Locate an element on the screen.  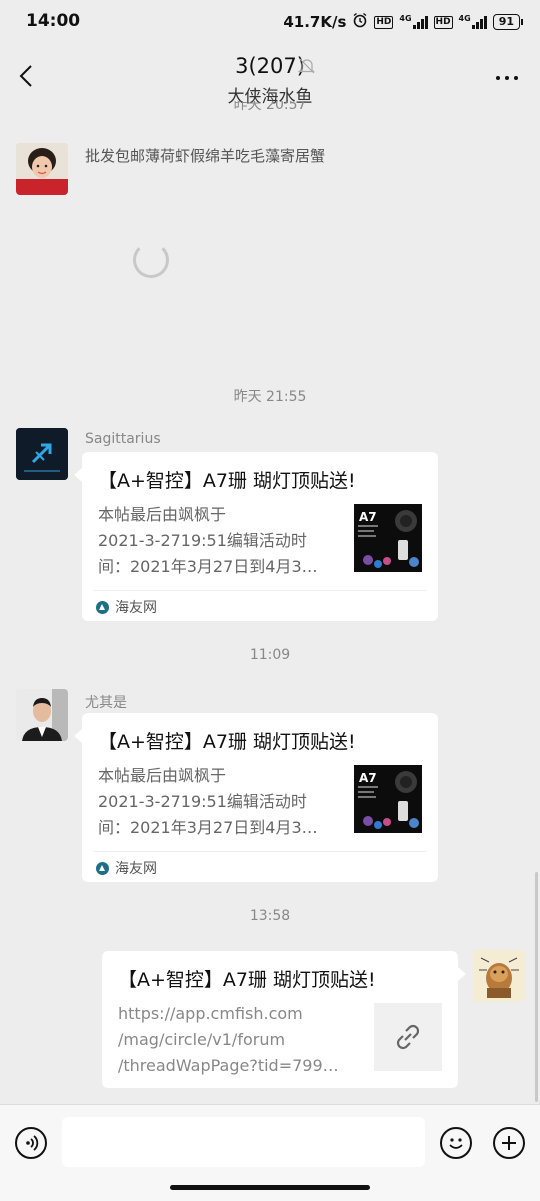
voice-input-icon is located at coordinates (31, 1143).